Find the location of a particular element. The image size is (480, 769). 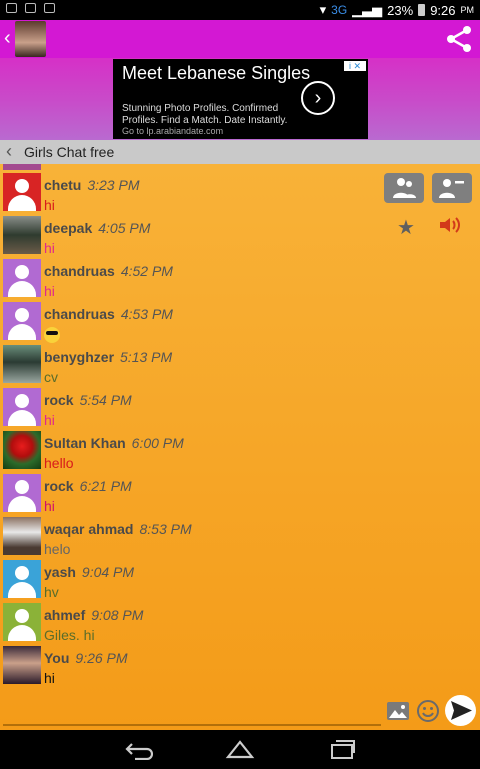

status-bar: ▾ 3G ▁▃▅ 23% 9:26 PM is located at coordinates (240, 10).